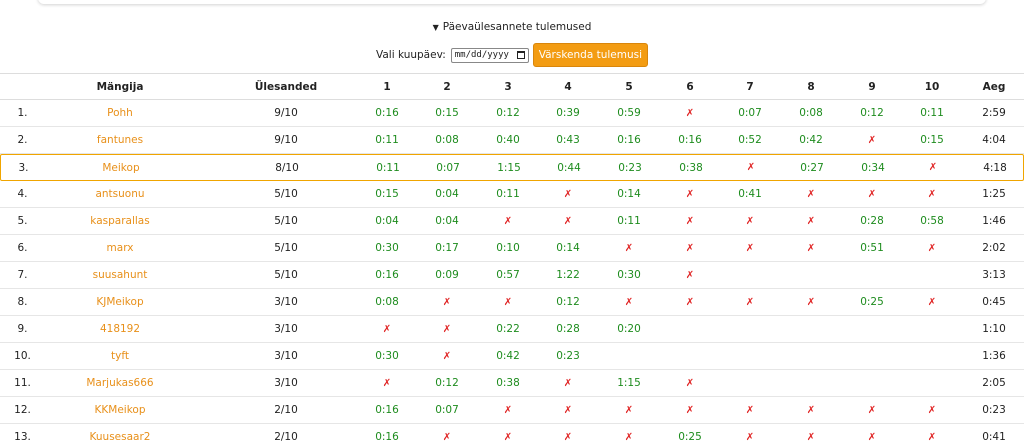  What do you see at coordinates (120, 410) in the screenshot?
I see `player-link: KKMeikop` at bounding box center [120, 410].